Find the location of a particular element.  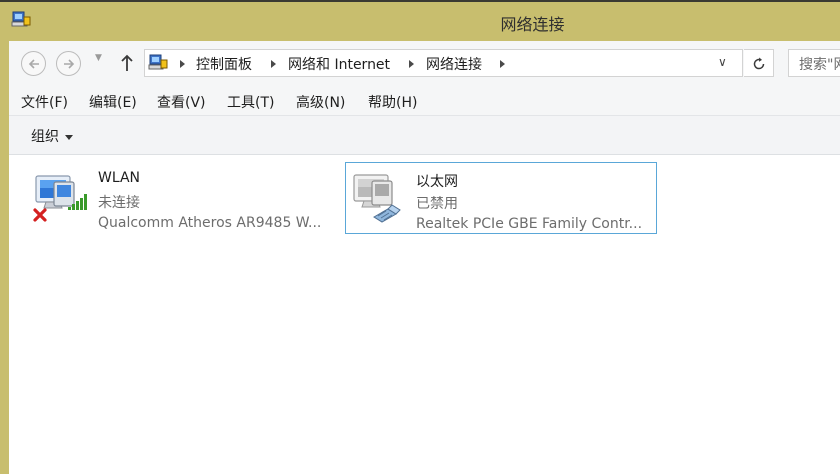

breadcrumb-control-panel: 控制面板 is located at coordinates (224, 64).